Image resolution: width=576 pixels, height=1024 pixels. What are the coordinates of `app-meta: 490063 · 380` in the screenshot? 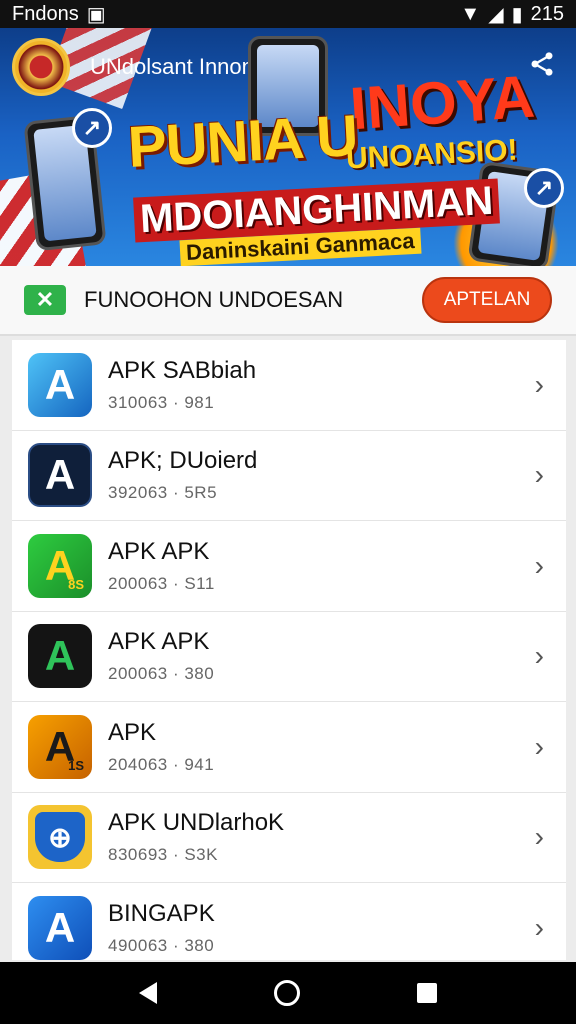 It's located at (161, 945).